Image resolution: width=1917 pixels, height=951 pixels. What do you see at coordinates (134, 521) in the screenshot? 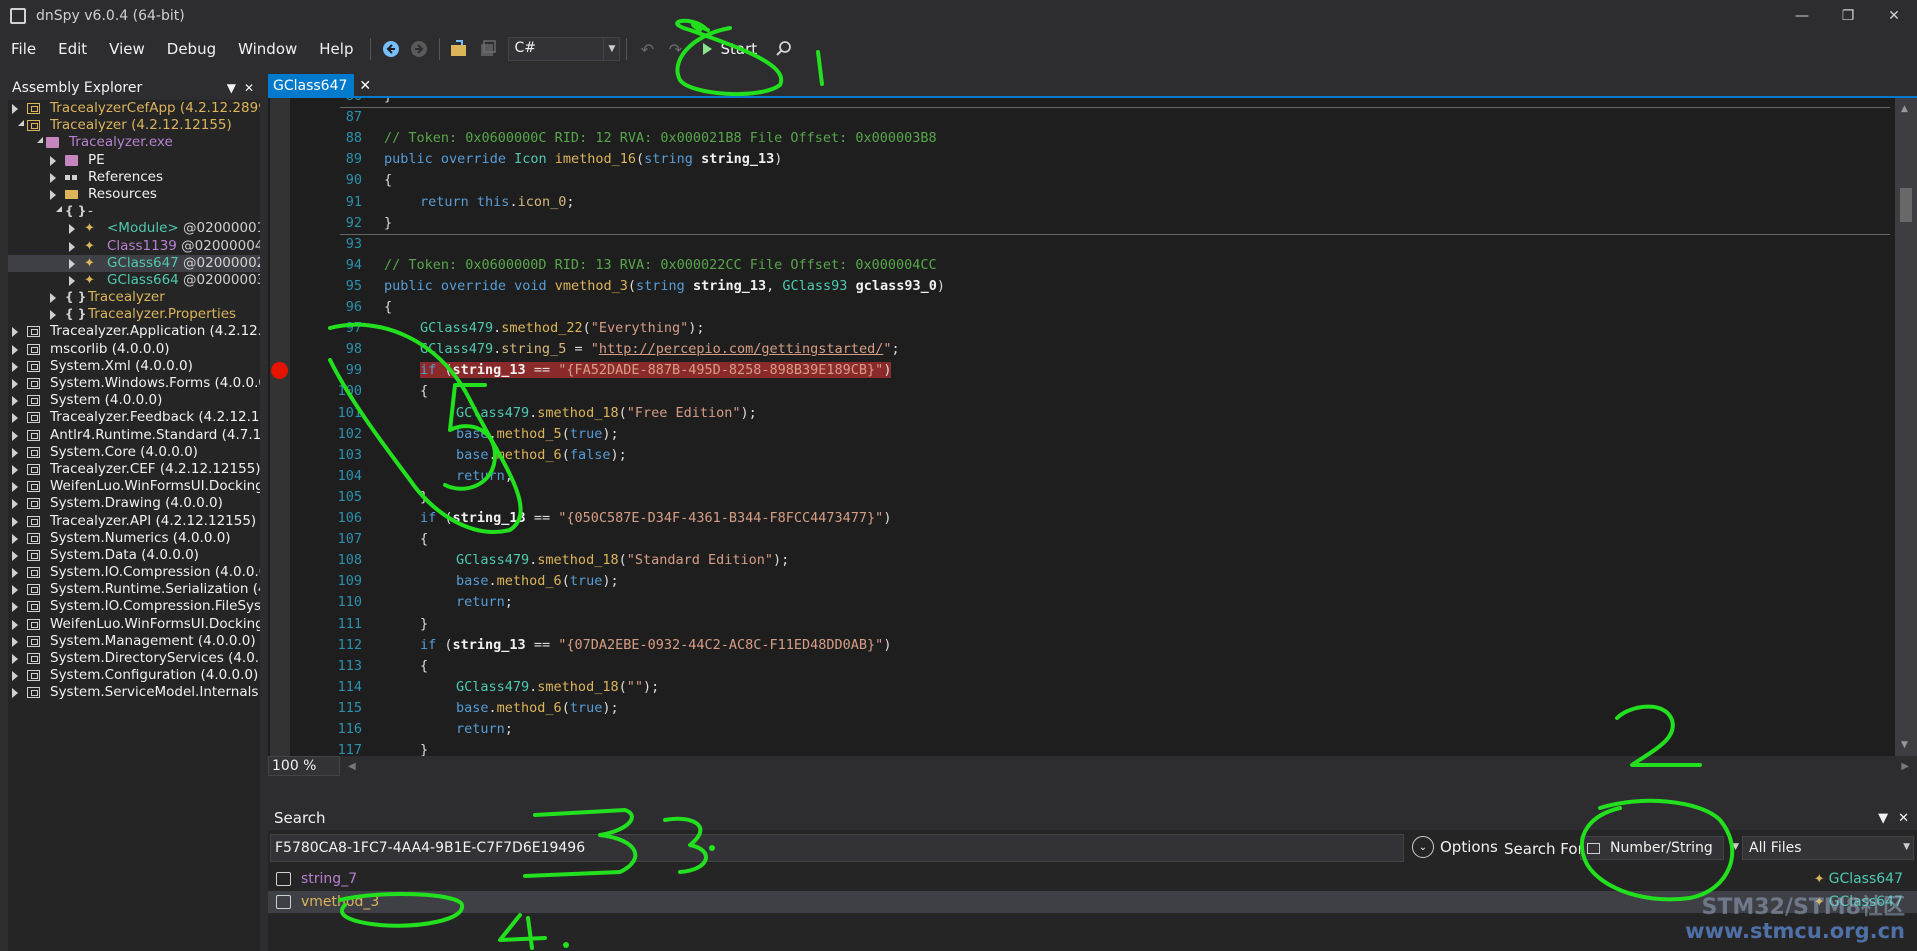
I see `tree-item: Tracealyzer.API (4.2.12.12155)` at bounding box center [134, 521].